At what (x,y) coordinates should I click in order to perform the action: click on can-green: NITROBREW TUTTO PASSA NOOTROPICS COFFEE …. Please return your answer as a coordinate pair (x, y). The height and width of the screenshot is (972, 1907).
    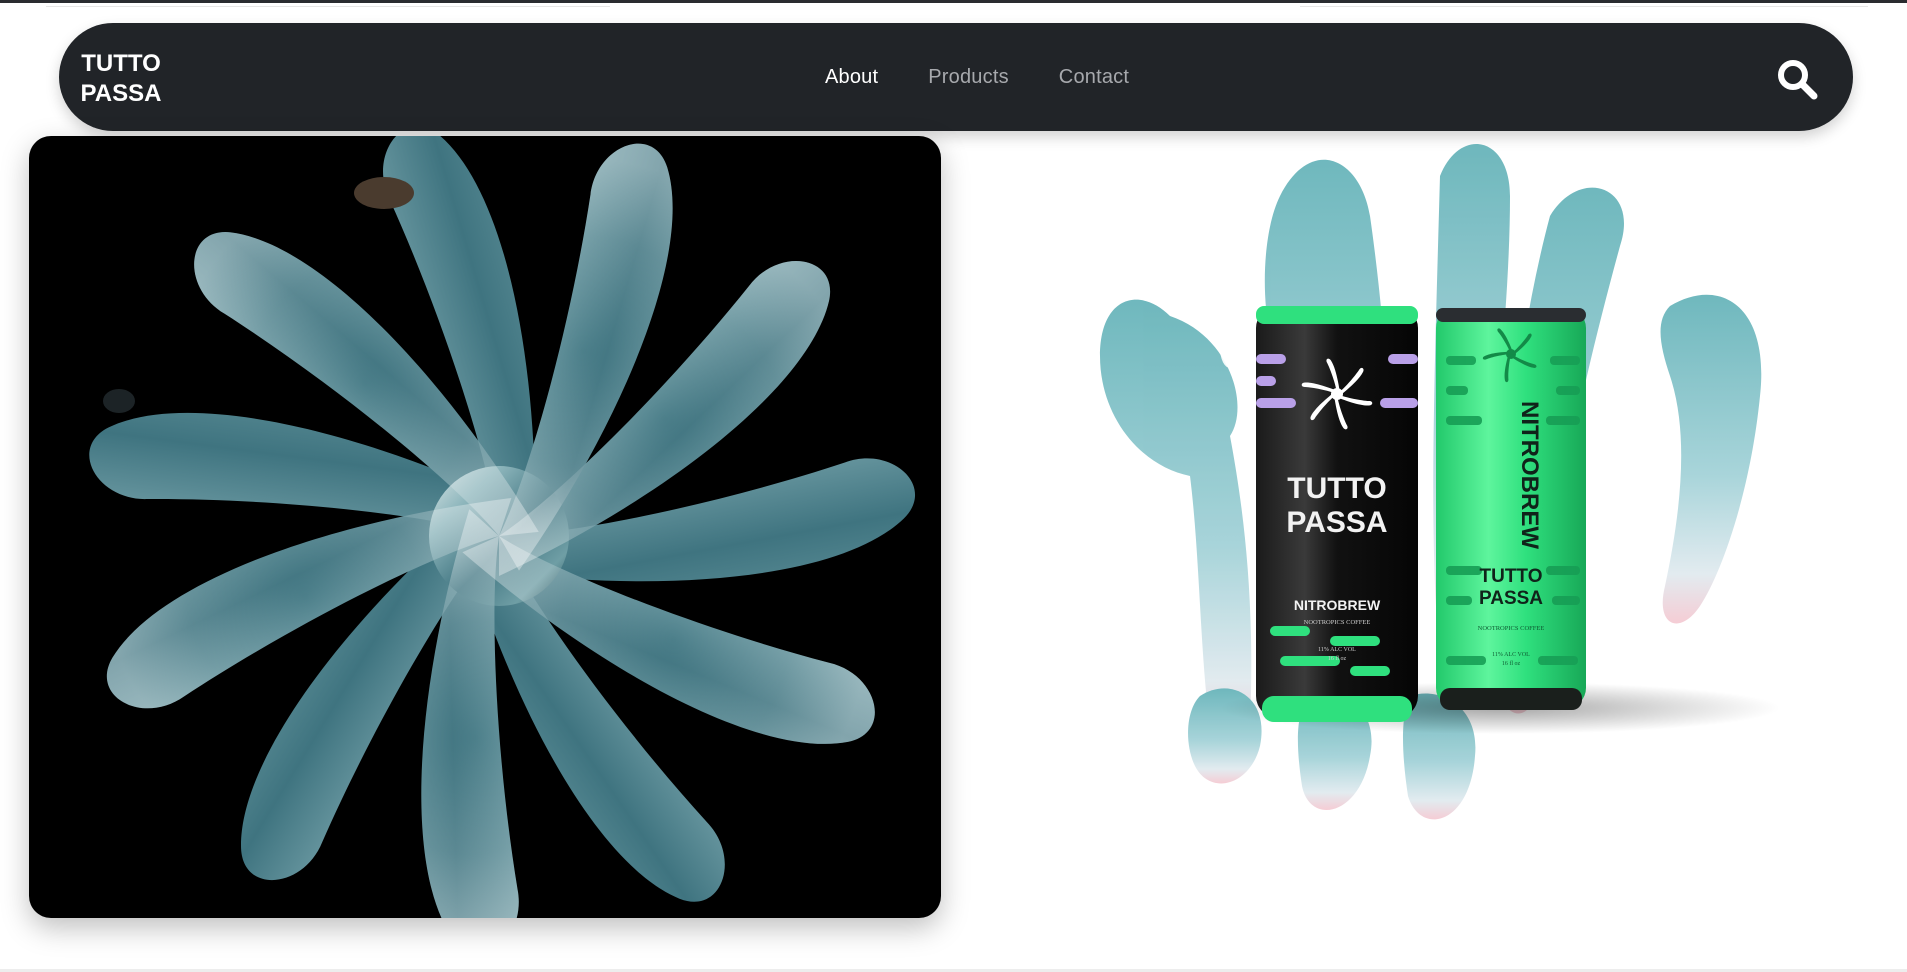
    Looking at the image, I should click on (1511, 509).